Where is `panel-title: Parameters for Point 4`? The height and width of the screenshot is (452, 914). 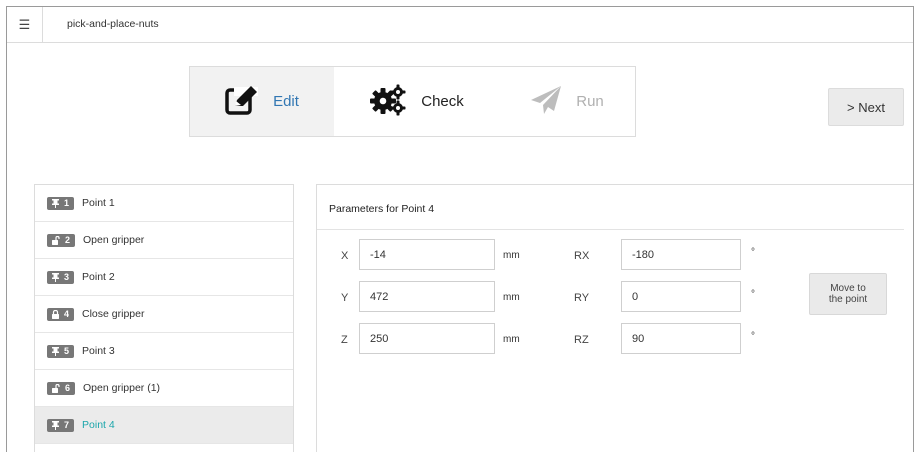 panel-title: Parameters for Point 4 is located at coordinates (382, 209).